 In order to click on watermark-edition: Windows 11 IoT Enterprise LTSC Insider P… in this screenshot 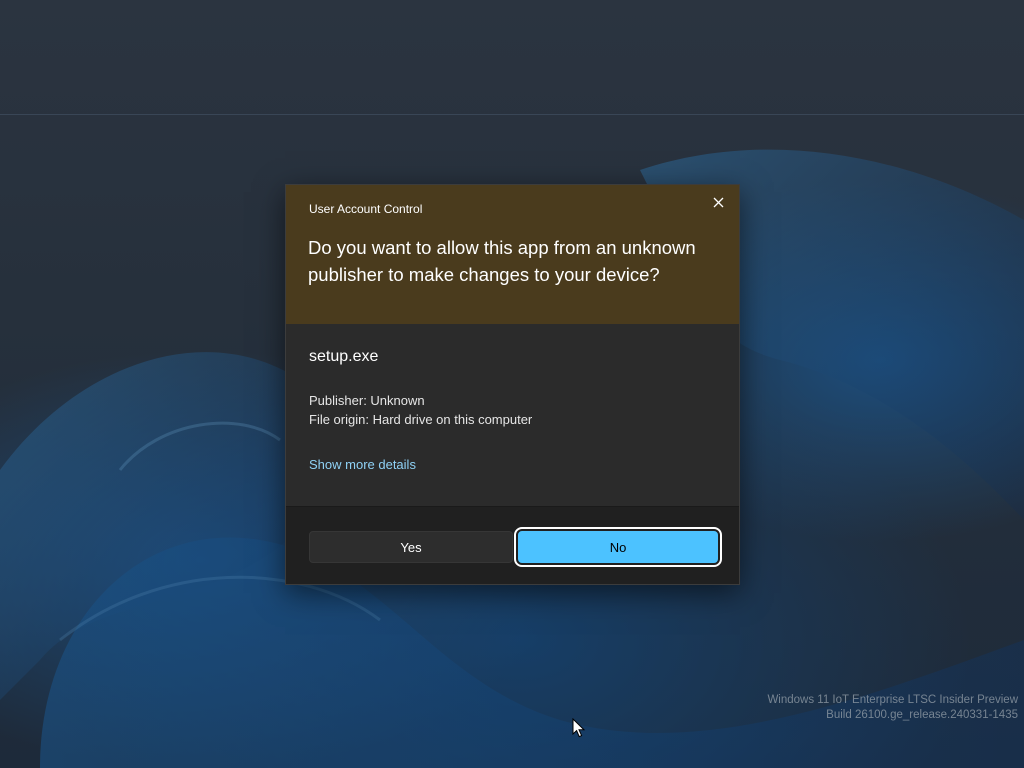, I will do `click(892, 700)`.